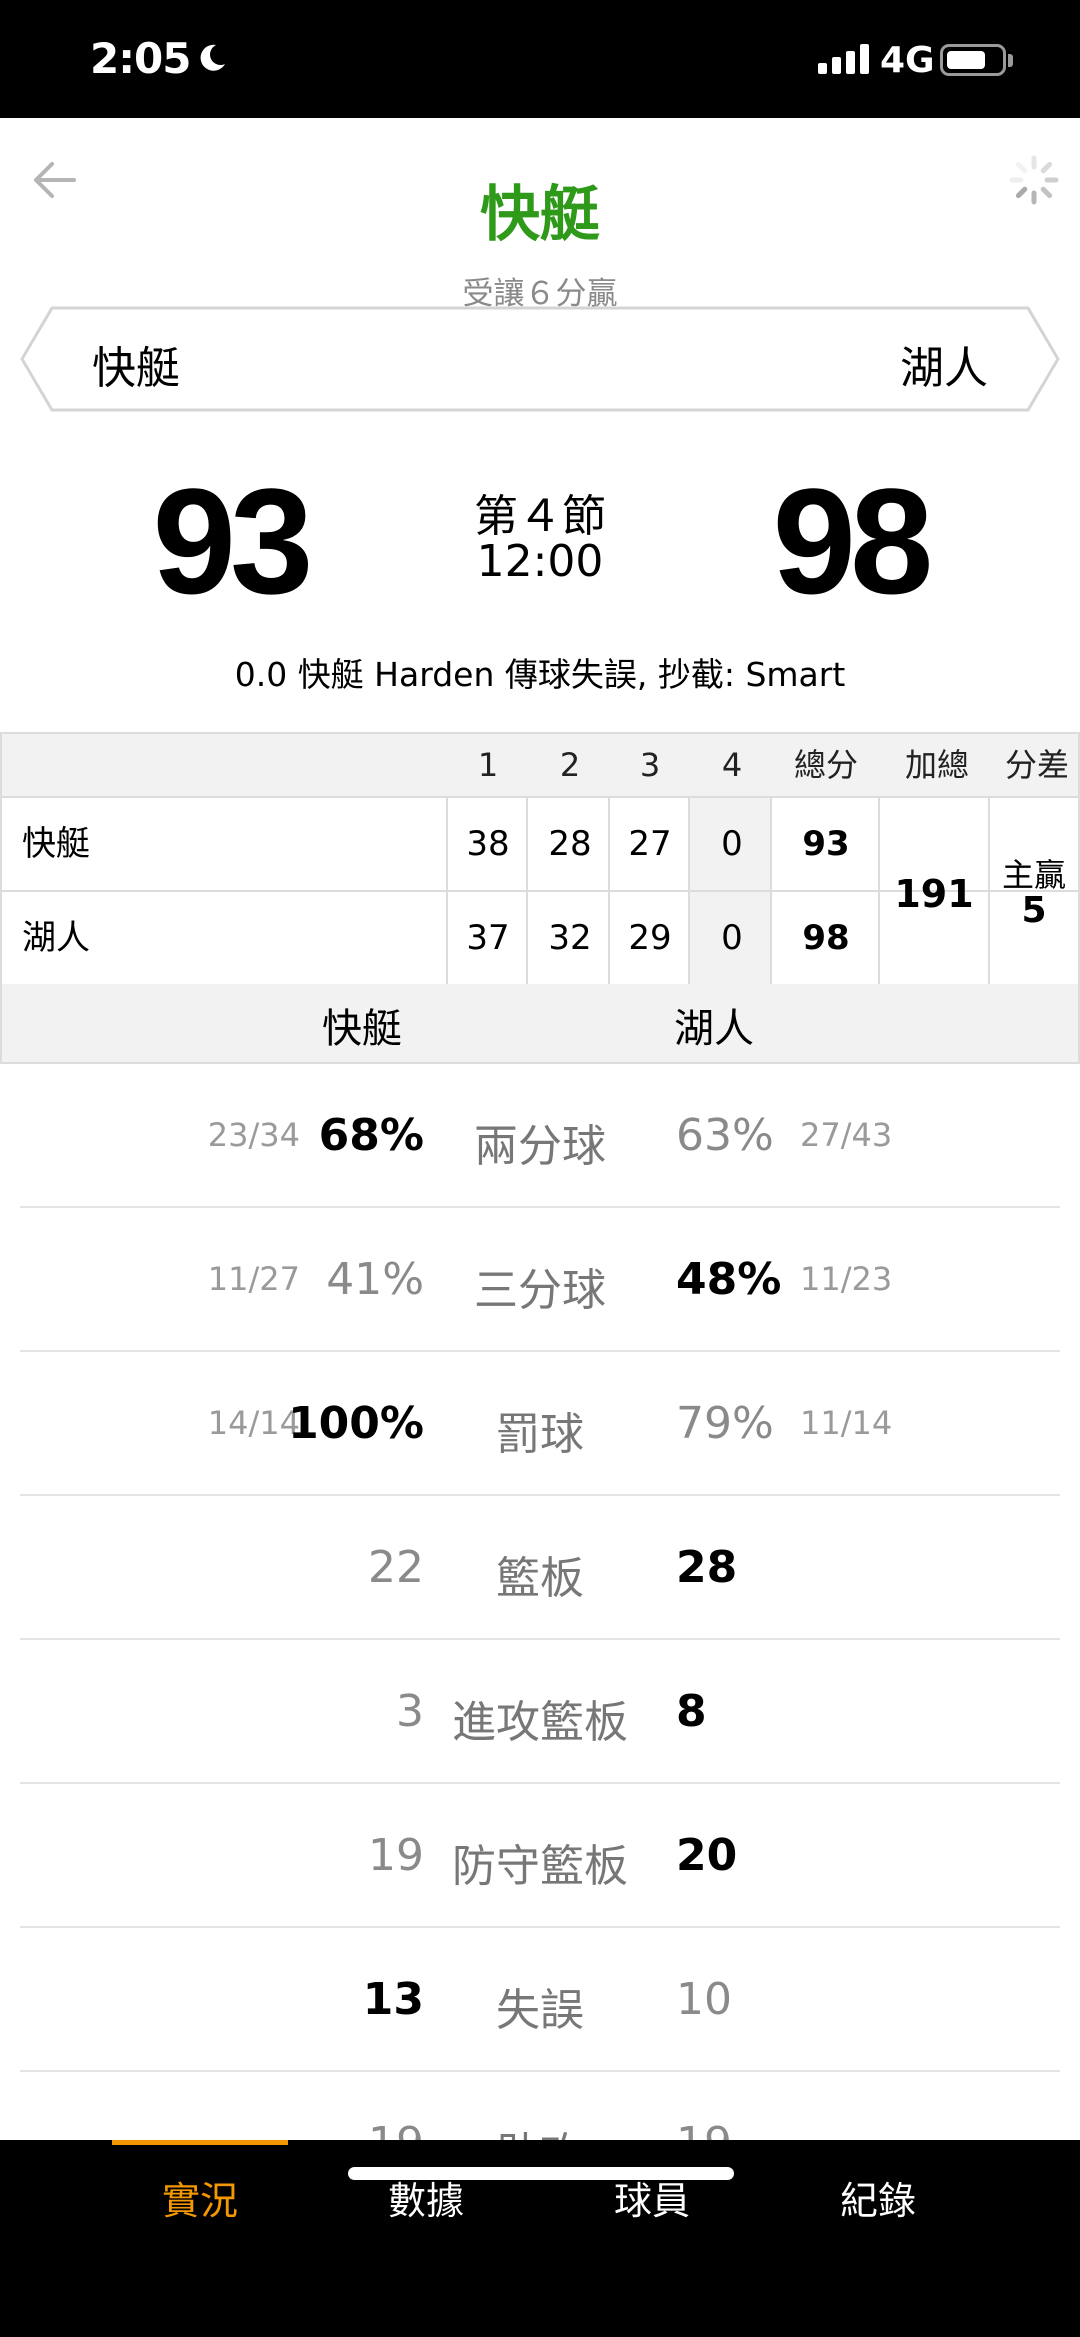  I want to click on stat-row-three-pointers: 11/27 41% 三分球 48% 11/23, so click(540, 1280).